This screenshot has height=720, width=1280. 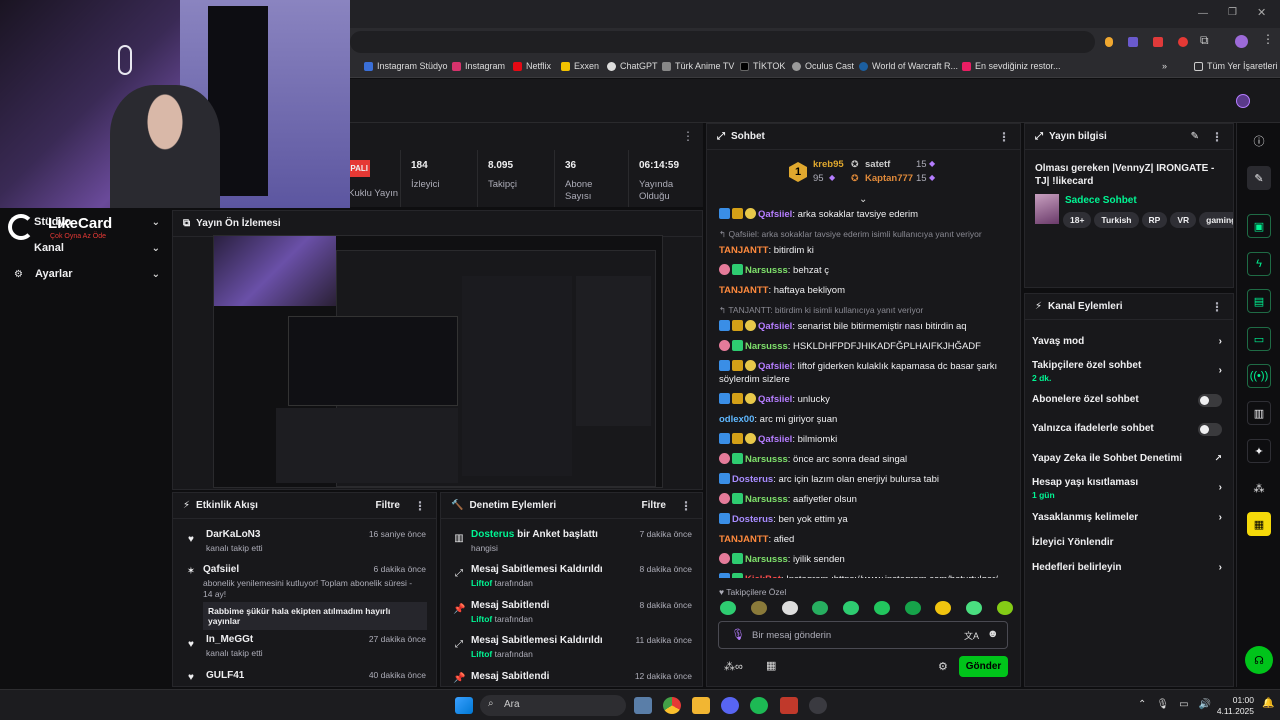 What do you see at coordinates (865, 519) in the screenshot?
I see `chat-message: Dosterus: ben yok ettim ya` at bounding box center [865, 519].